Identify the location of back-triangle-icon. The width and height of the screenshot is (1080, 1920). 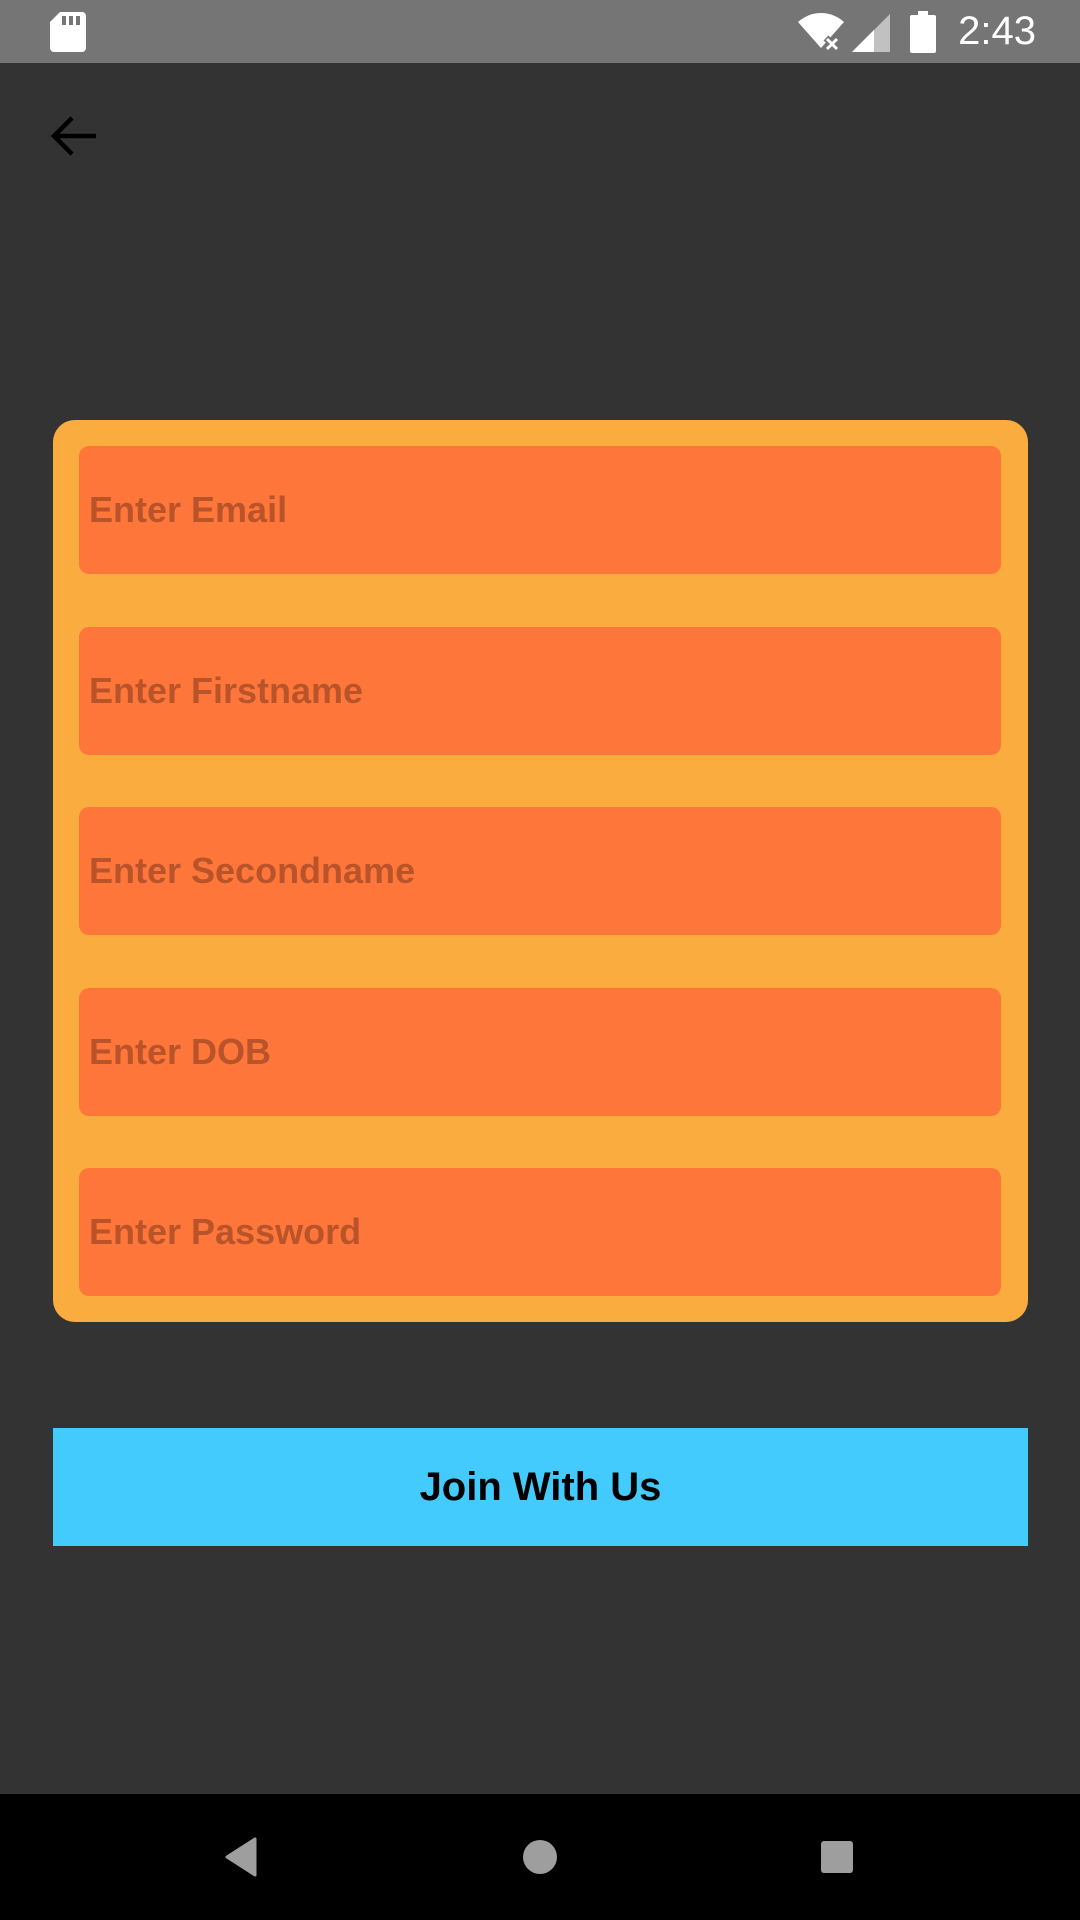
(241, 1857).